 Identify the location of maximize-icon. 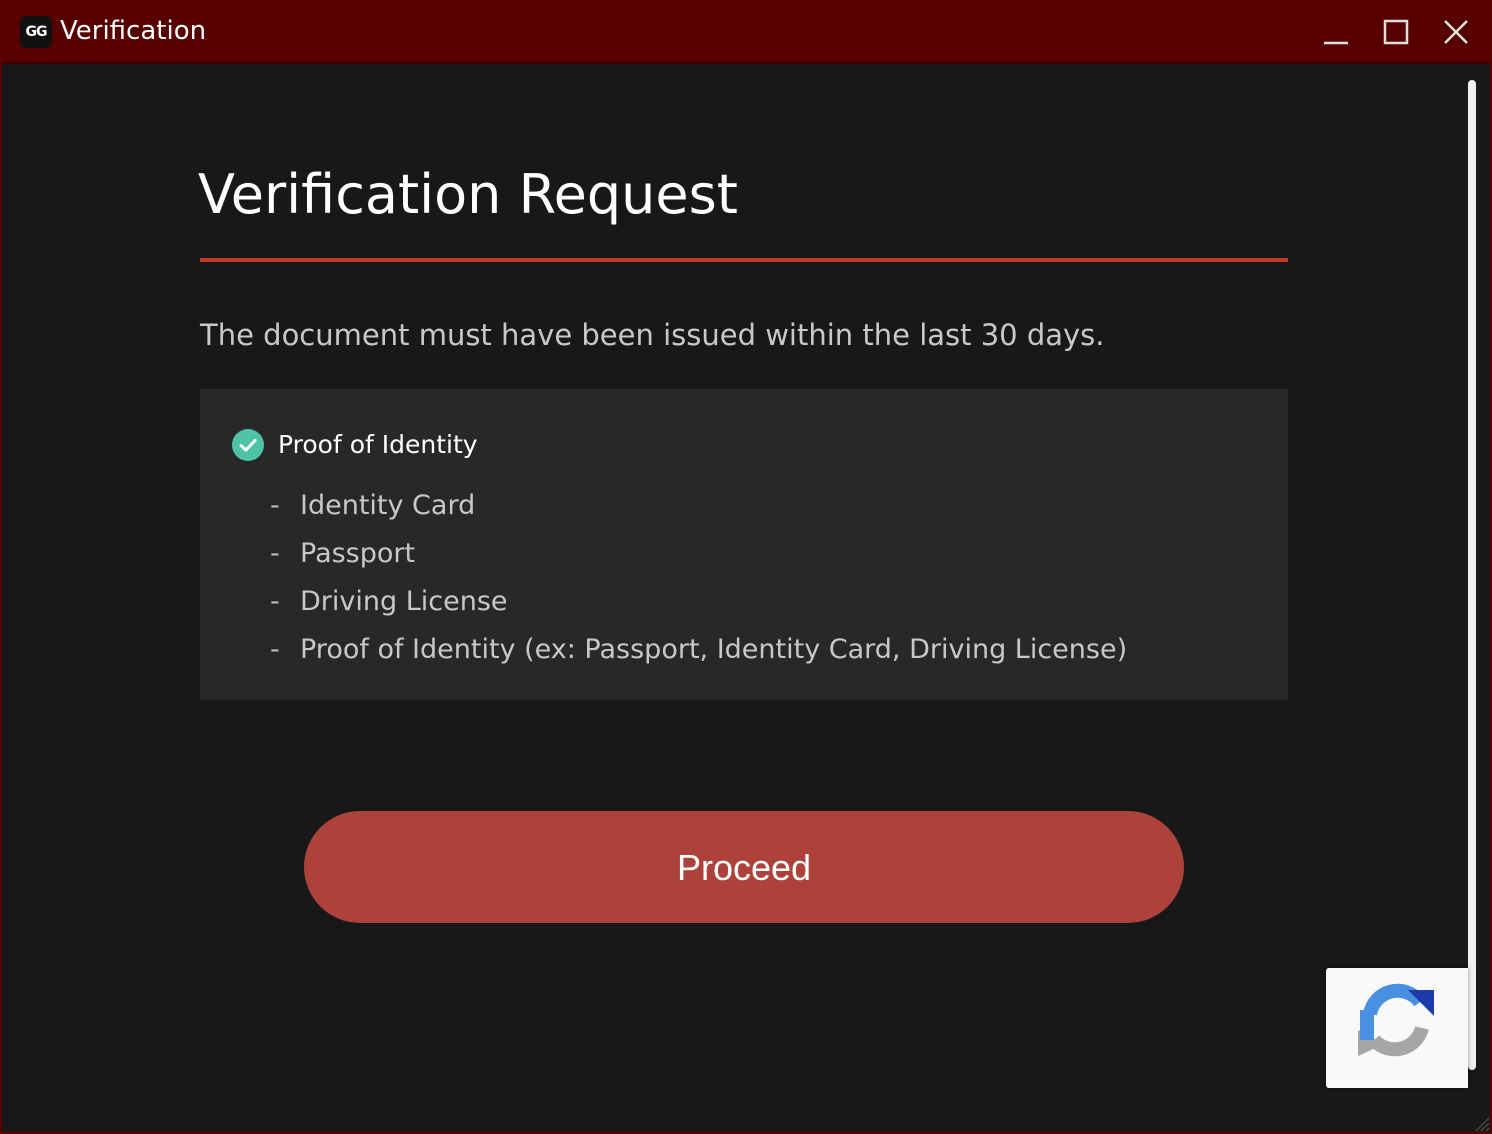
(1396, 32).